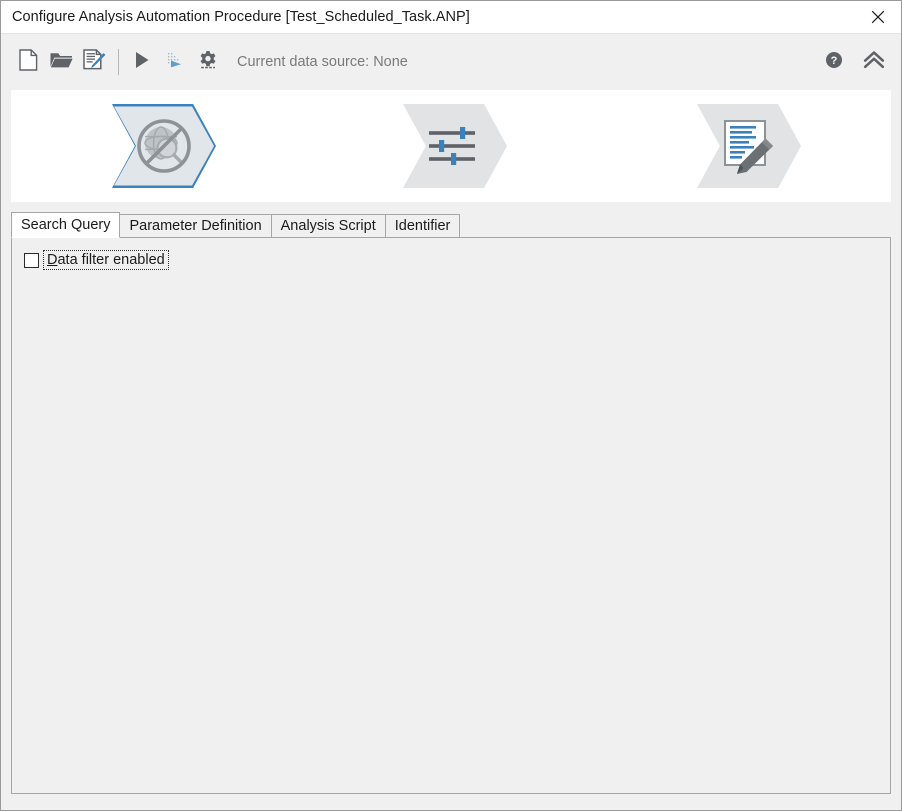 Image resolution: width=902 pixels, height=811 pixels. I want to click on help-button: ?, so click(834, 62).